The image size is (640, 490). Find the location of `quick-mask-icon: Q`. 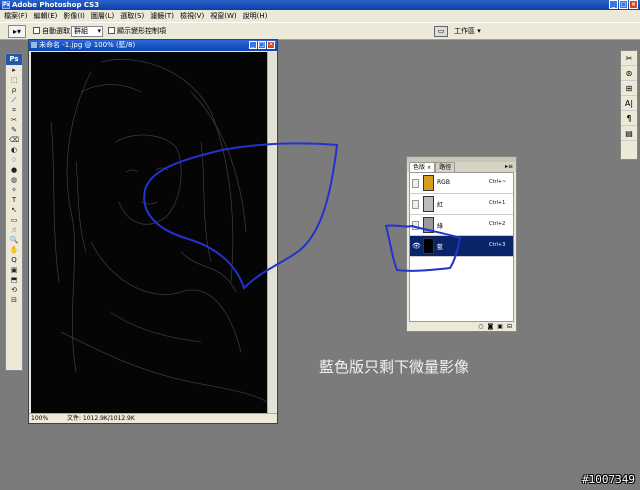

quick-mask-icon: Q is located at coordinates (14, 260).